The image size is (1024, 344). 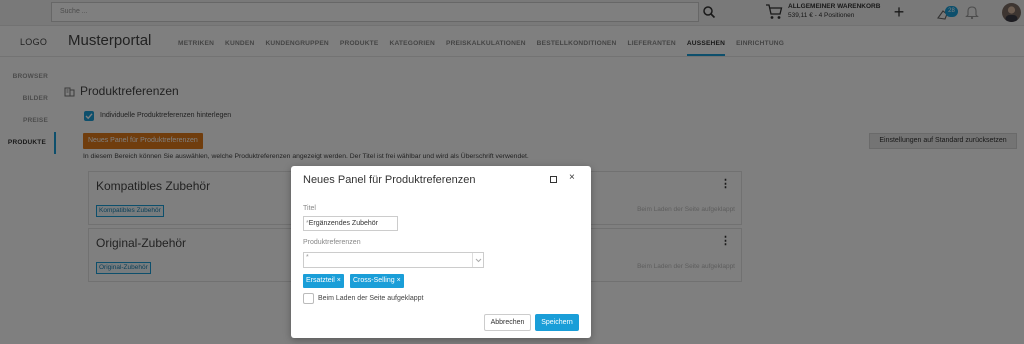 I want to click on references-select: *, so click(x=393, y=260).